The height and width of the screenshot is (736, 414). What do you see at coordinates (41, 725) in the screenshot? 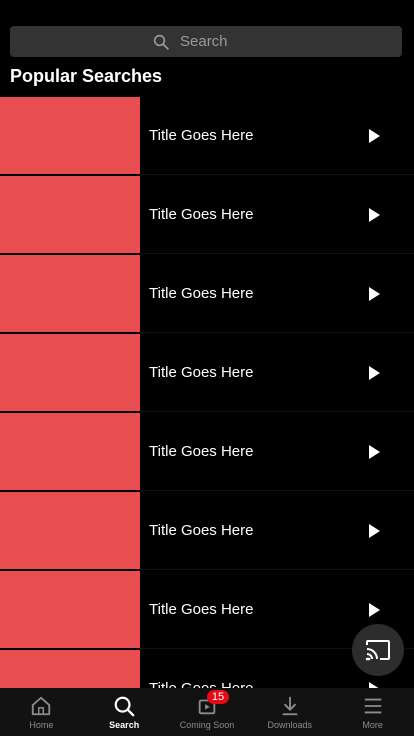
I see `tab-label: Home` at bounding box center [41, 725].